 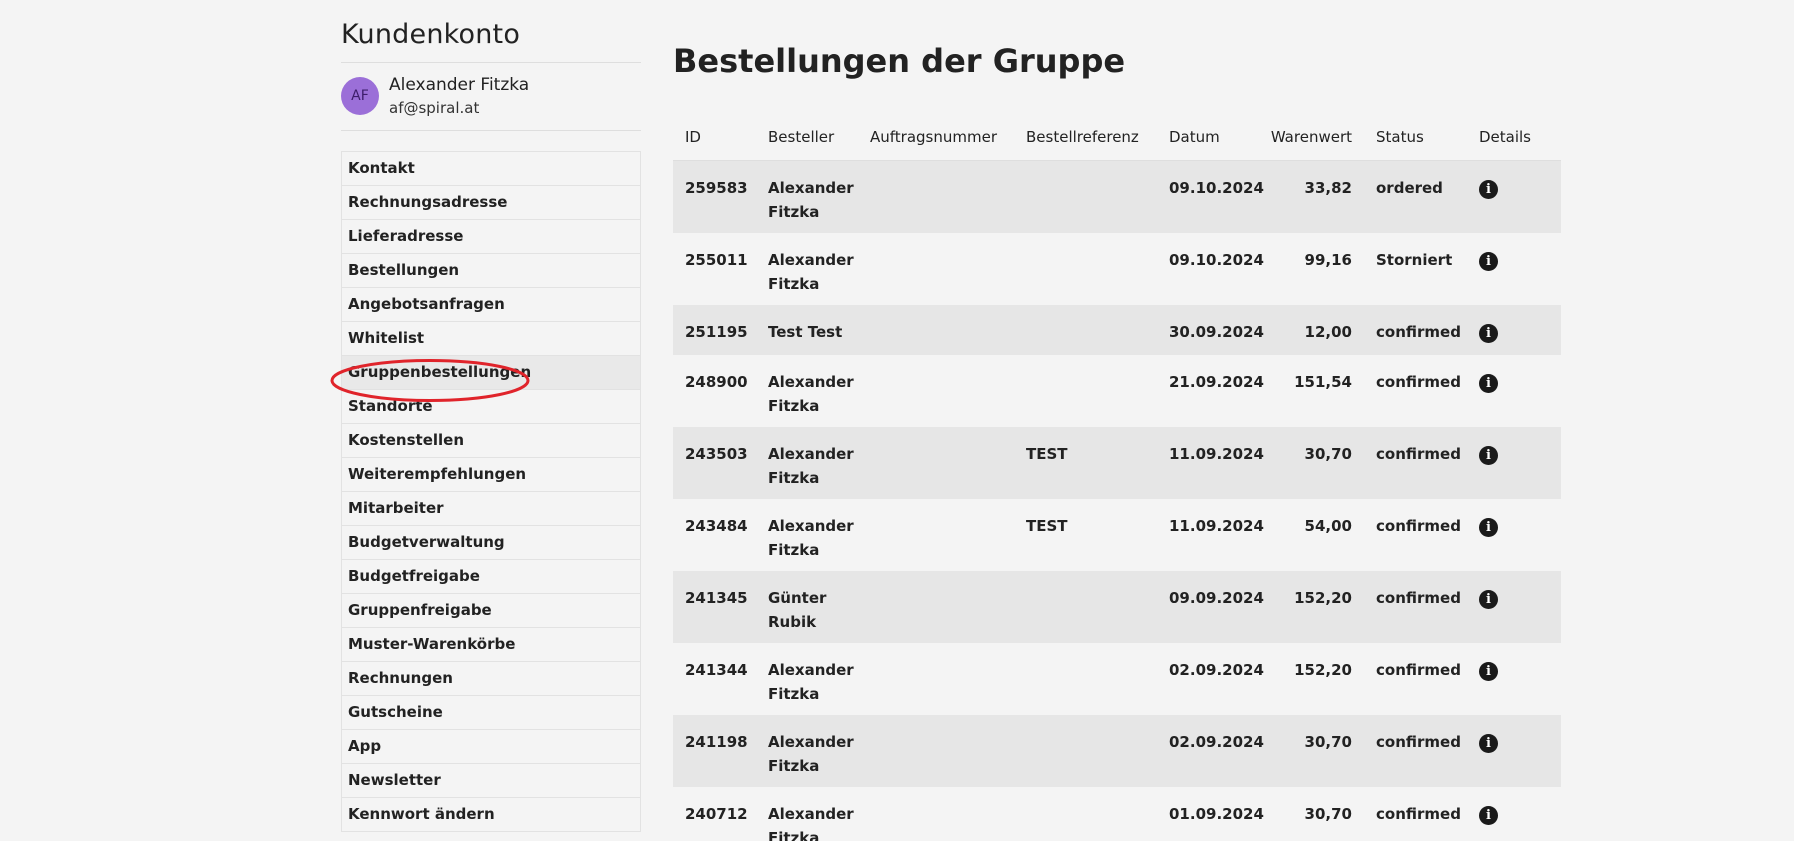 I want to click on besteller-first-name: Test Test, so click(x=805, y=331).